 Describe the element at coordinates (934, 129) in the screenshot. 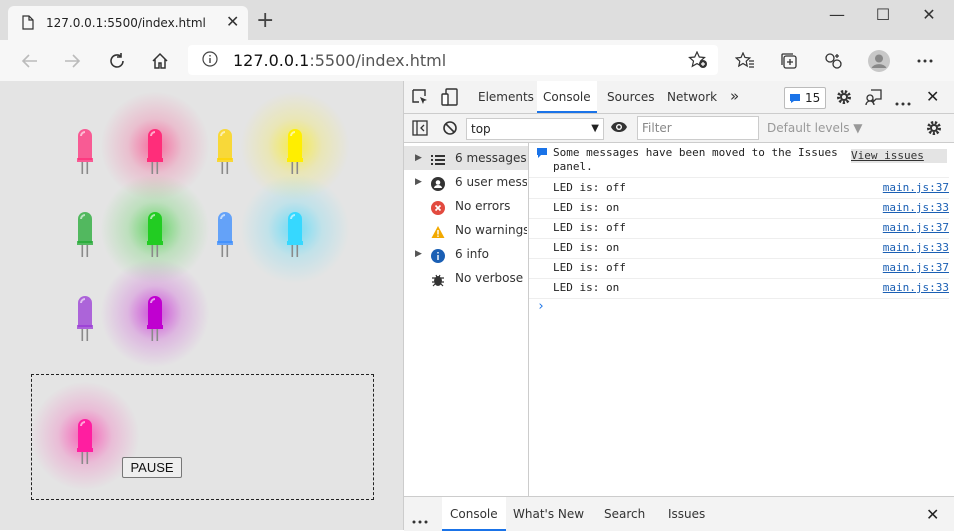

I see `console-settings-gear-icon` at that location.